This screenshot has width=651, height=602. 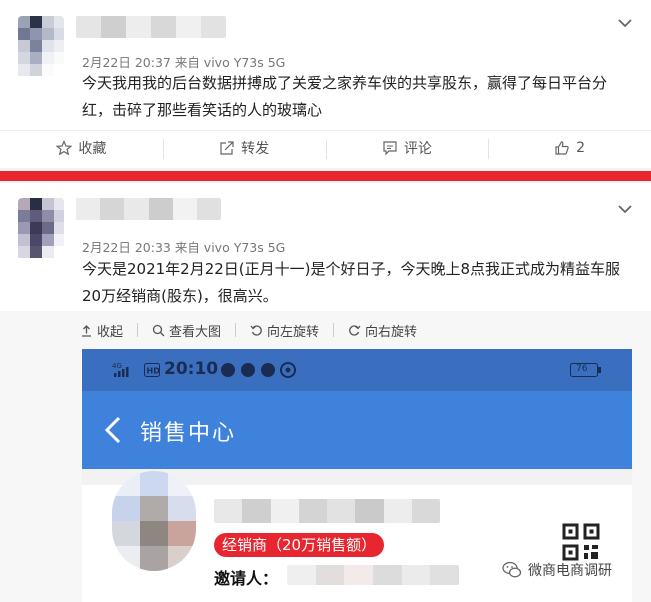 I want to click on view-large-button: 查看大图, so click(x=186, y=330).